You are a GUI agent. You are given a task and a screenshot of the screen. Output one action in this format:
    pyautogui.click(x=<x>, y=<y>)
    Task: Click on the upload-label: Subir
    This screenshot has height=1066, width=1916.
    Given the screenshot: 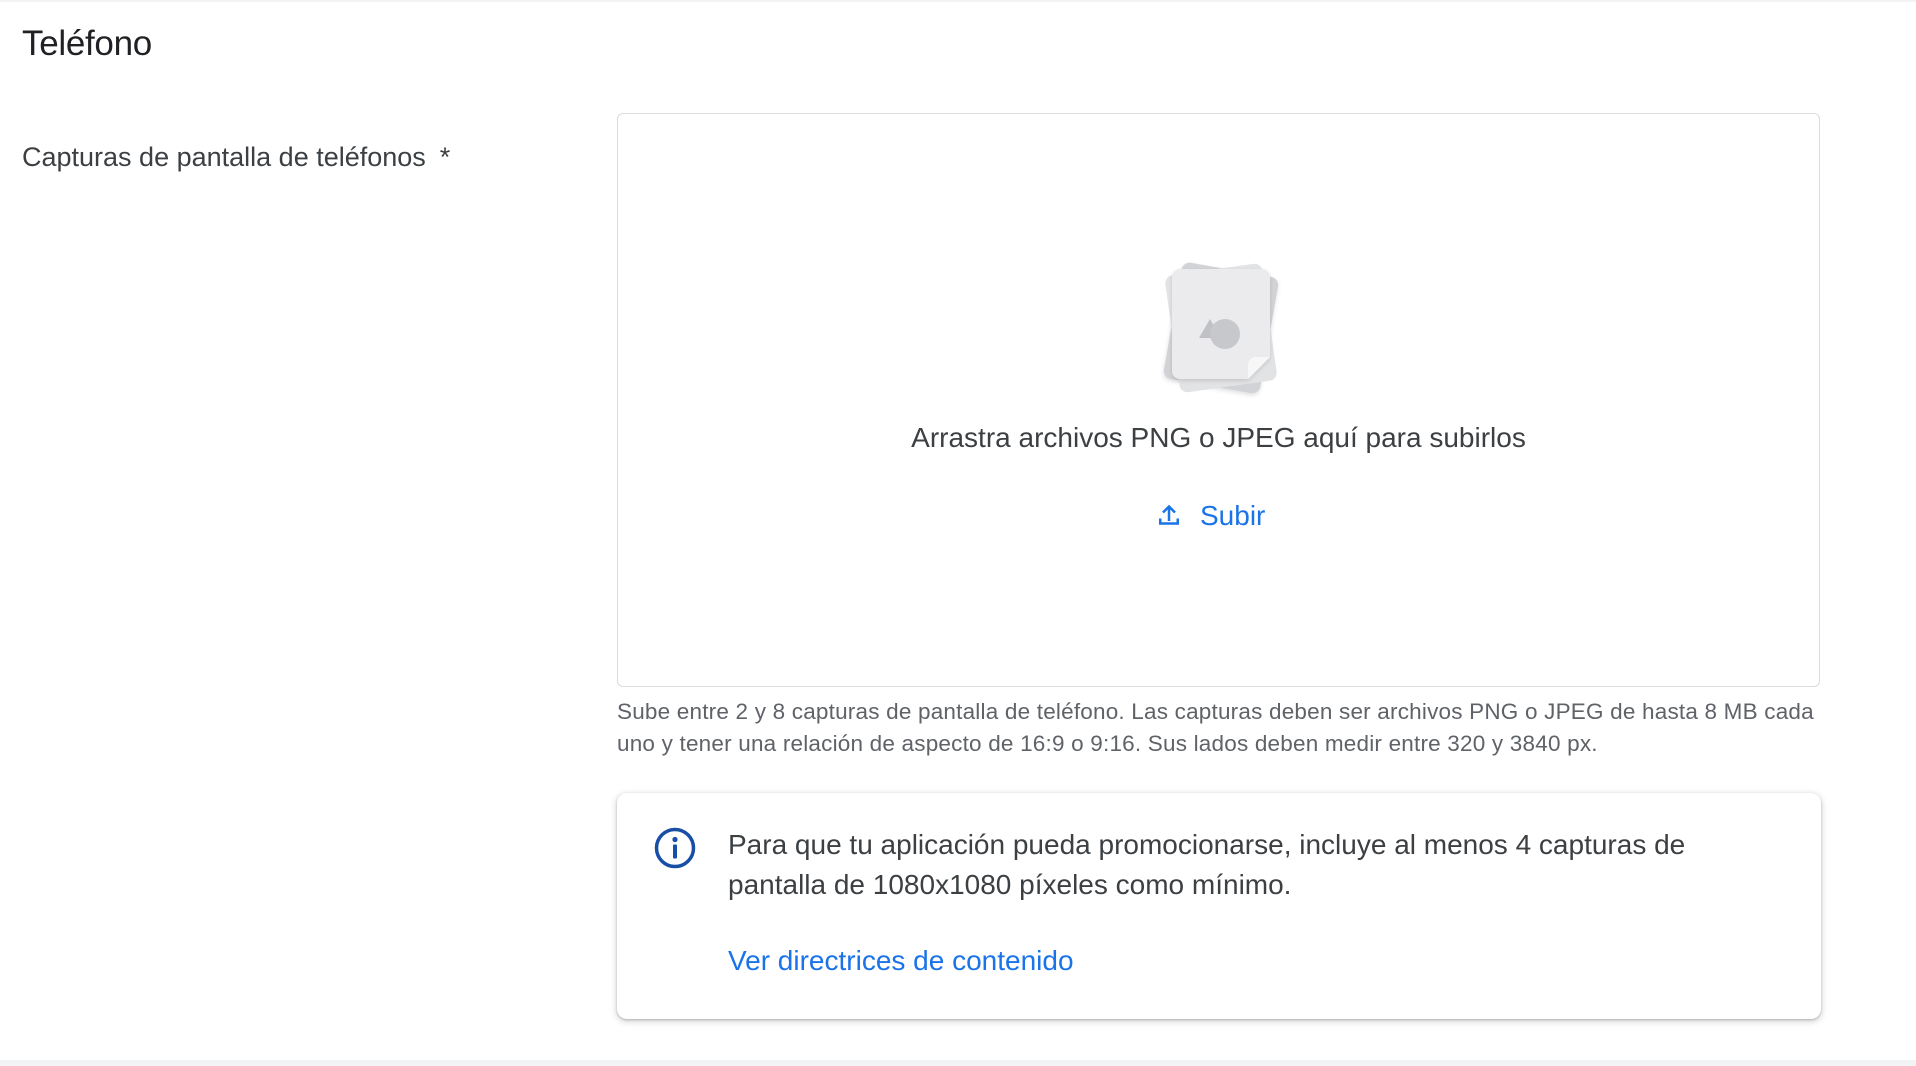 What is the action you would take?
    pyautogui.click(x=1233, y=515)
    